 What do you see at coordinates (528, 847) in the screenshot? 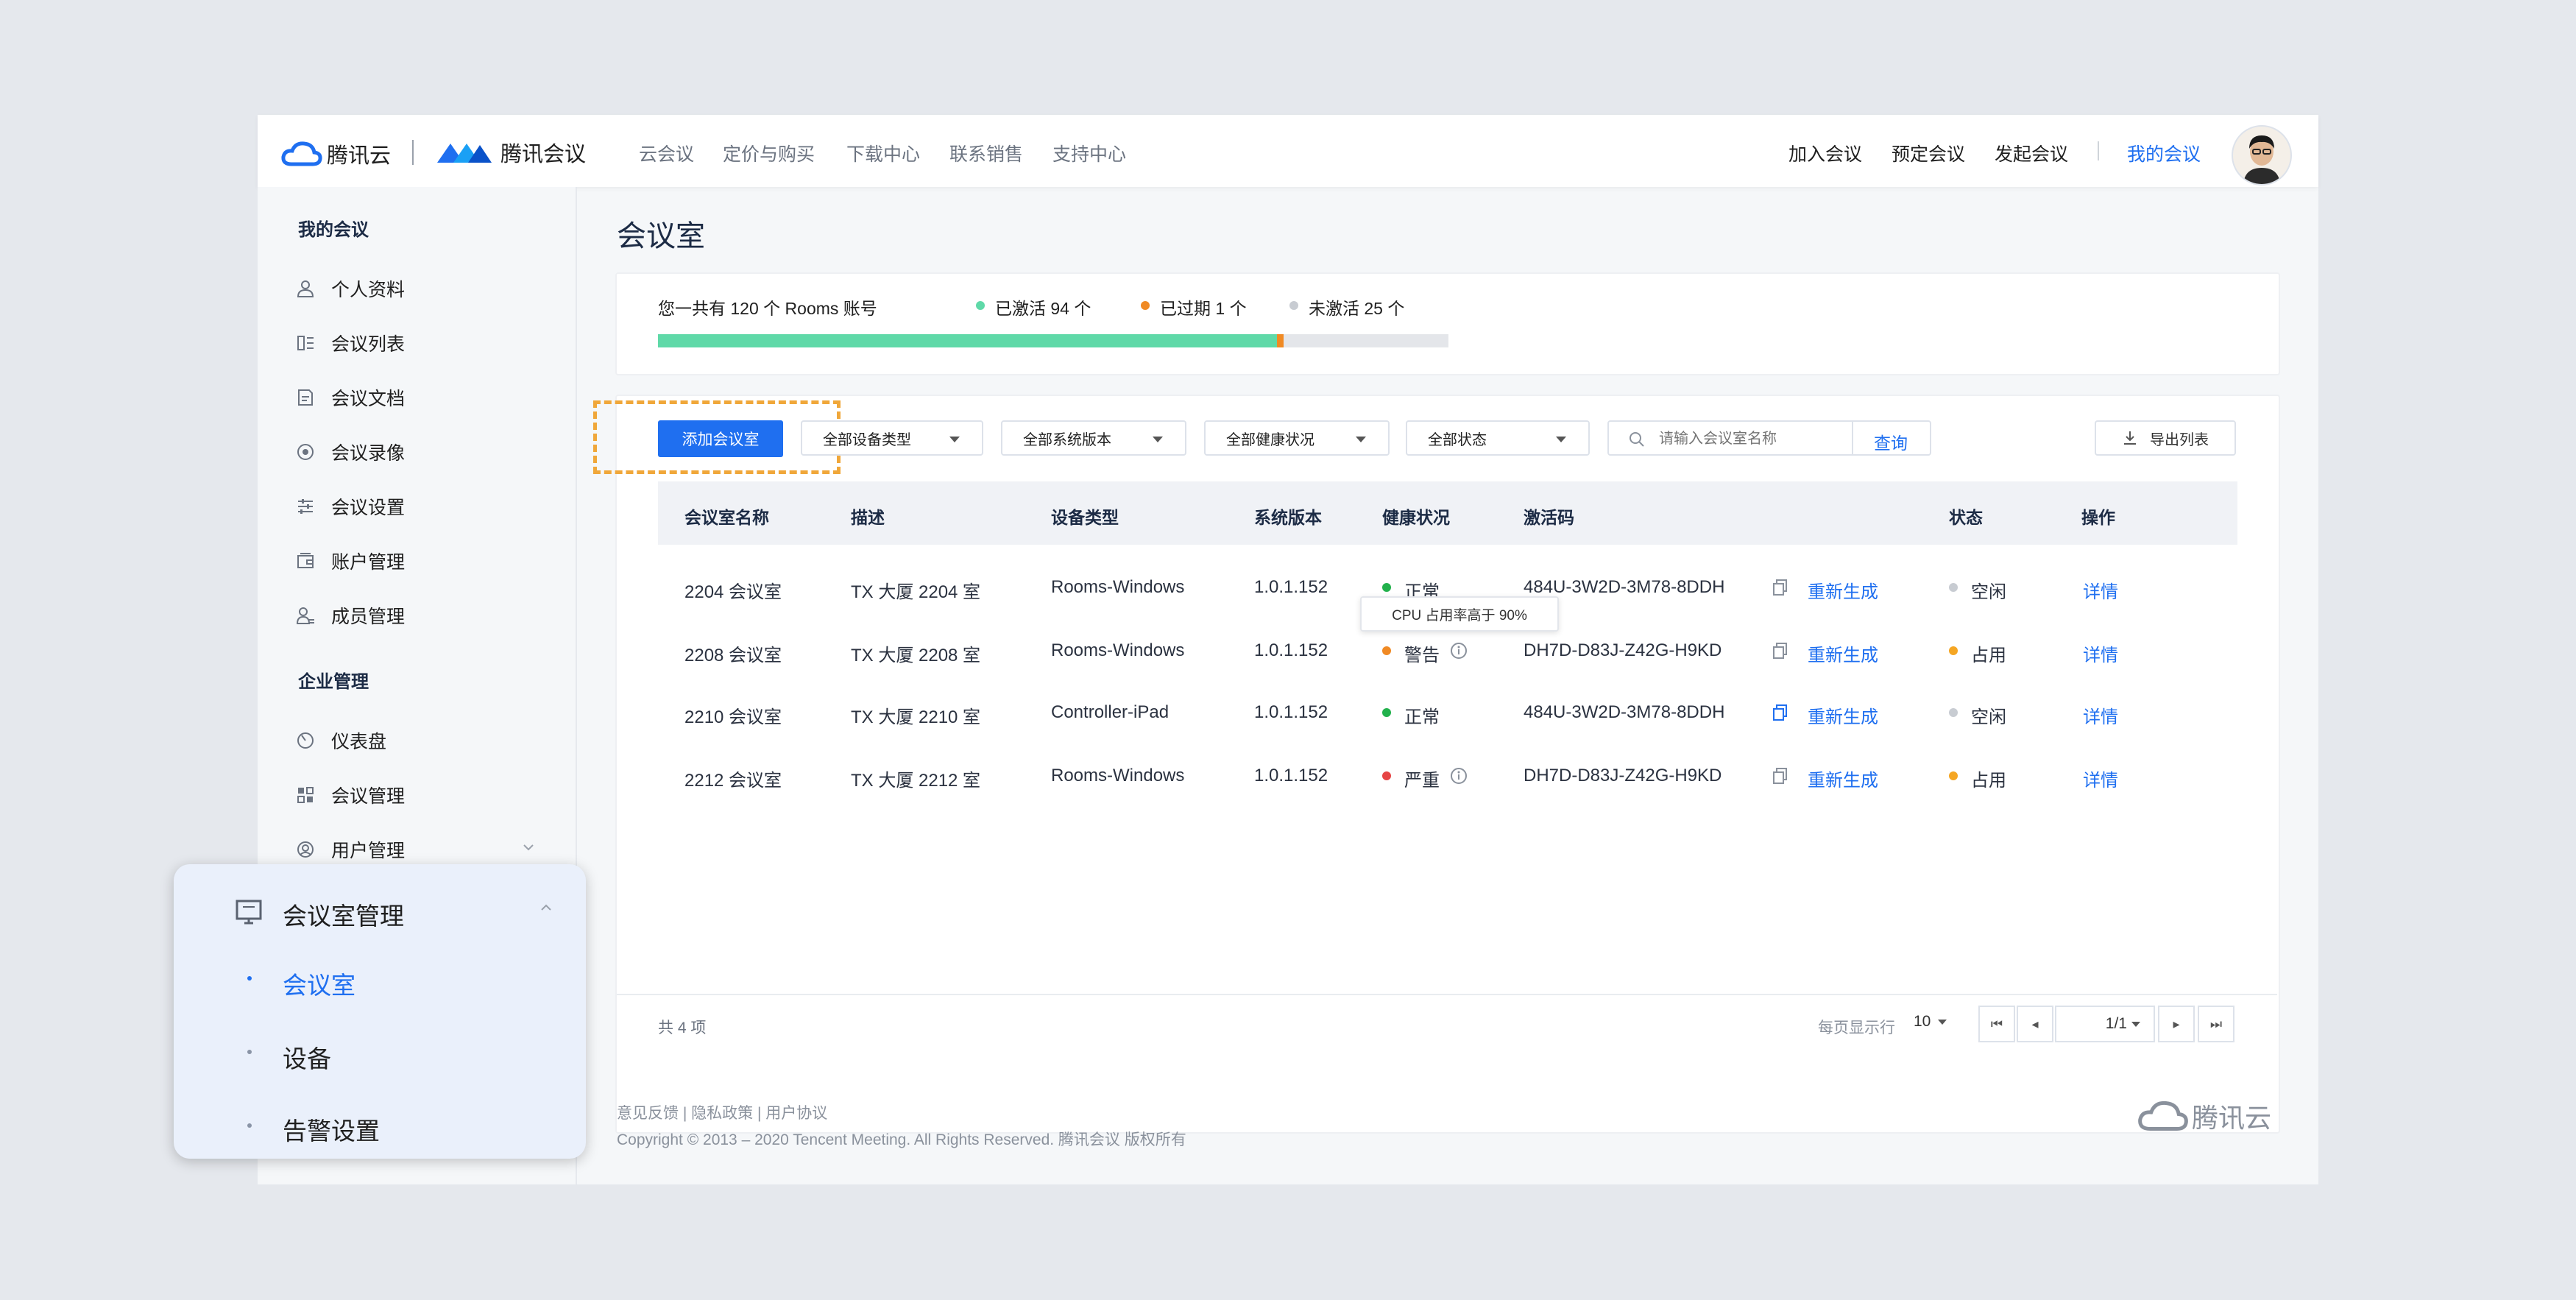
I see `chevron-down-icon` at bounding box center [528, 847].